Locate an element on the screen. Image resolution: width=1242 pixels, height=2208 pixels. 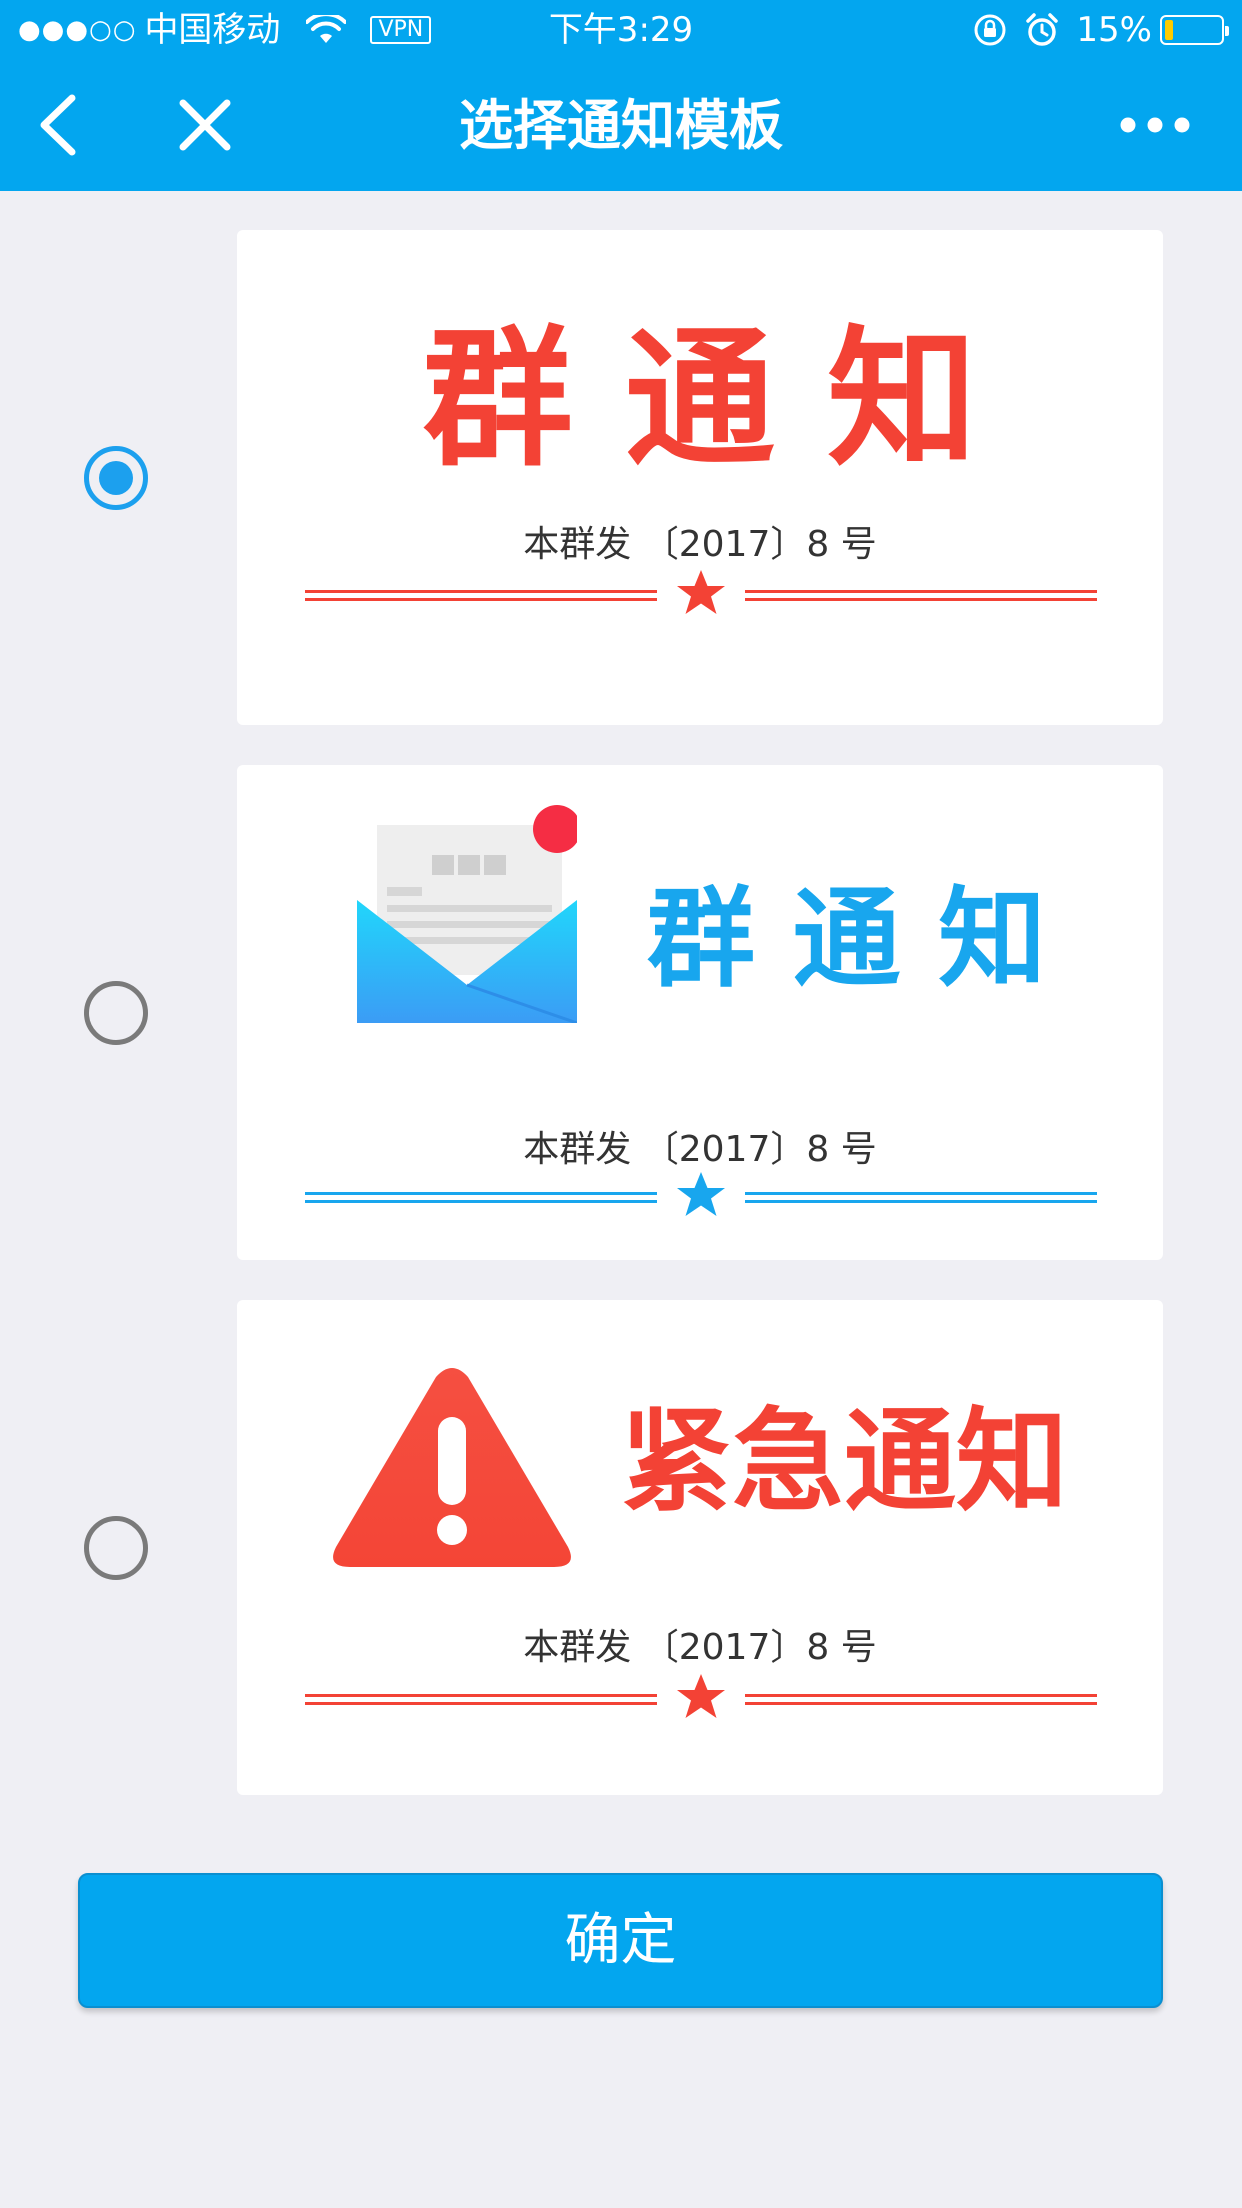
top-bar: ●●●○○ 中国移动 VPN 下午3:29 15% 选择通知模板 is located at coordinates (621, 95).